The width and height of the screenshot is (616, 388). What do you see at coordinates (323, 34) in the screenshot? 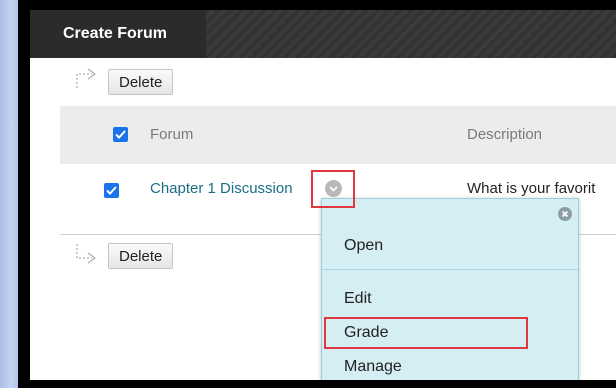
I see `action-bar: Create Forum` at bounding box center [323, 34].